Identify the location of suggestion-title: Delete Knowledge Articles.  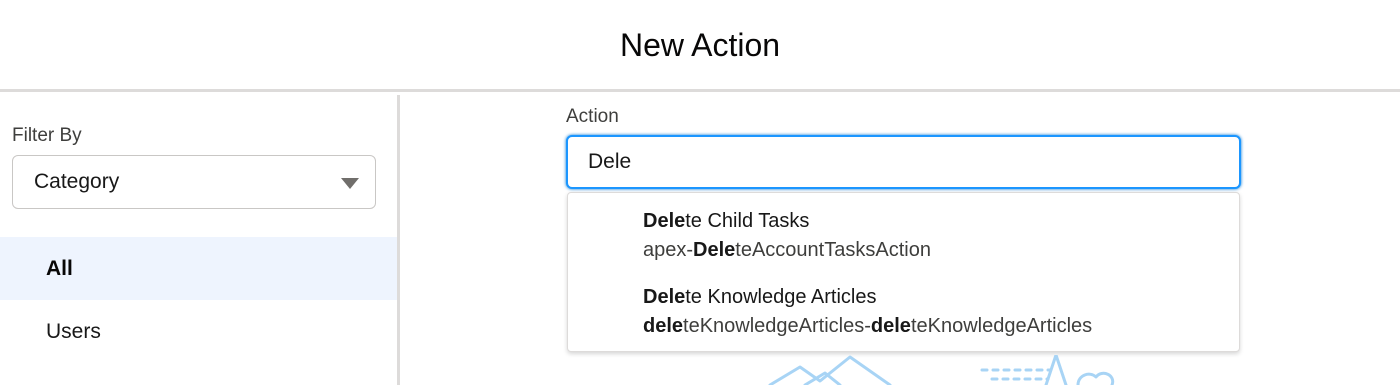
(759, 297).